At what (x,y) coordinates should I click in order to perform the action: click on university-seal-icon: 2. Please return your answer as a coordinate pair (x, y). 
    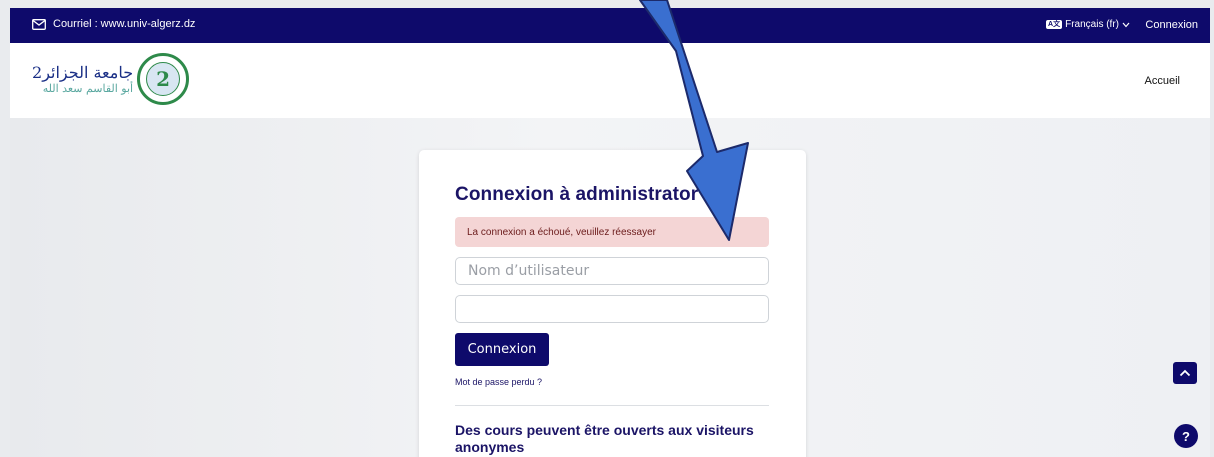
    Looking at the image, I should click on (163, 79).